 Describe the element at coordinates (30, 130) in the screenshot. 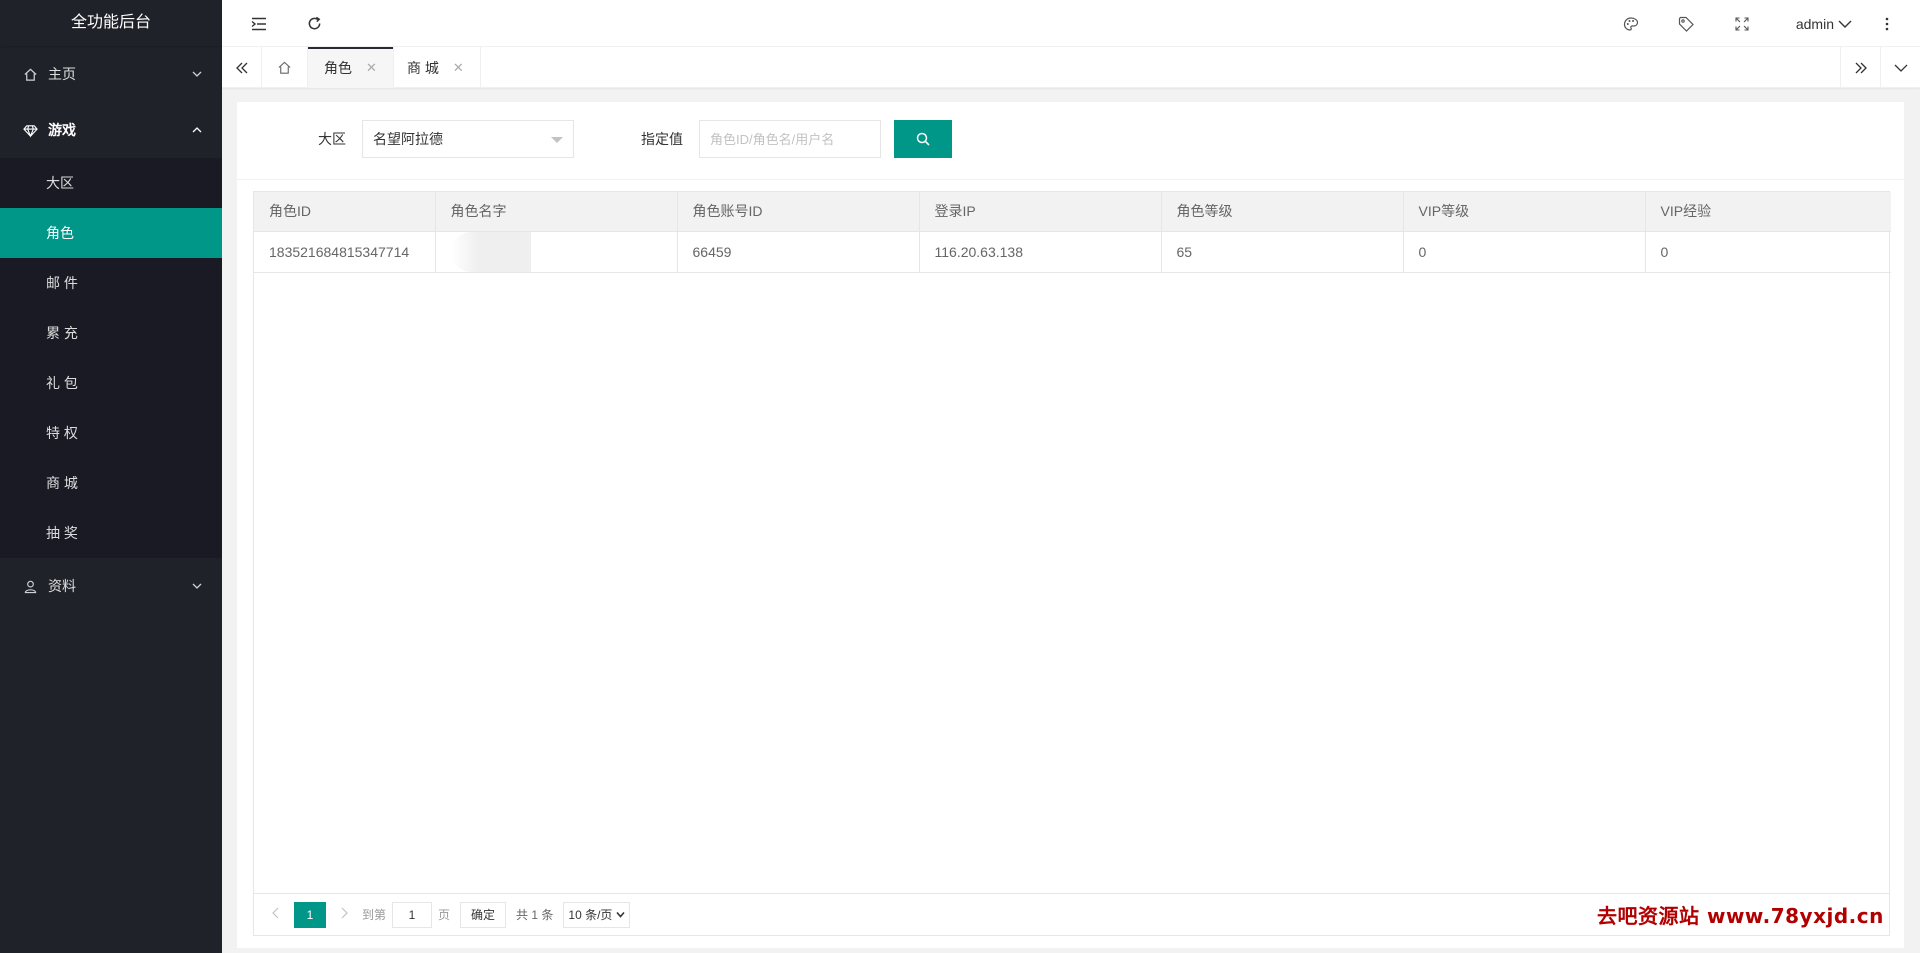

I see `diamond-icon` at that location.